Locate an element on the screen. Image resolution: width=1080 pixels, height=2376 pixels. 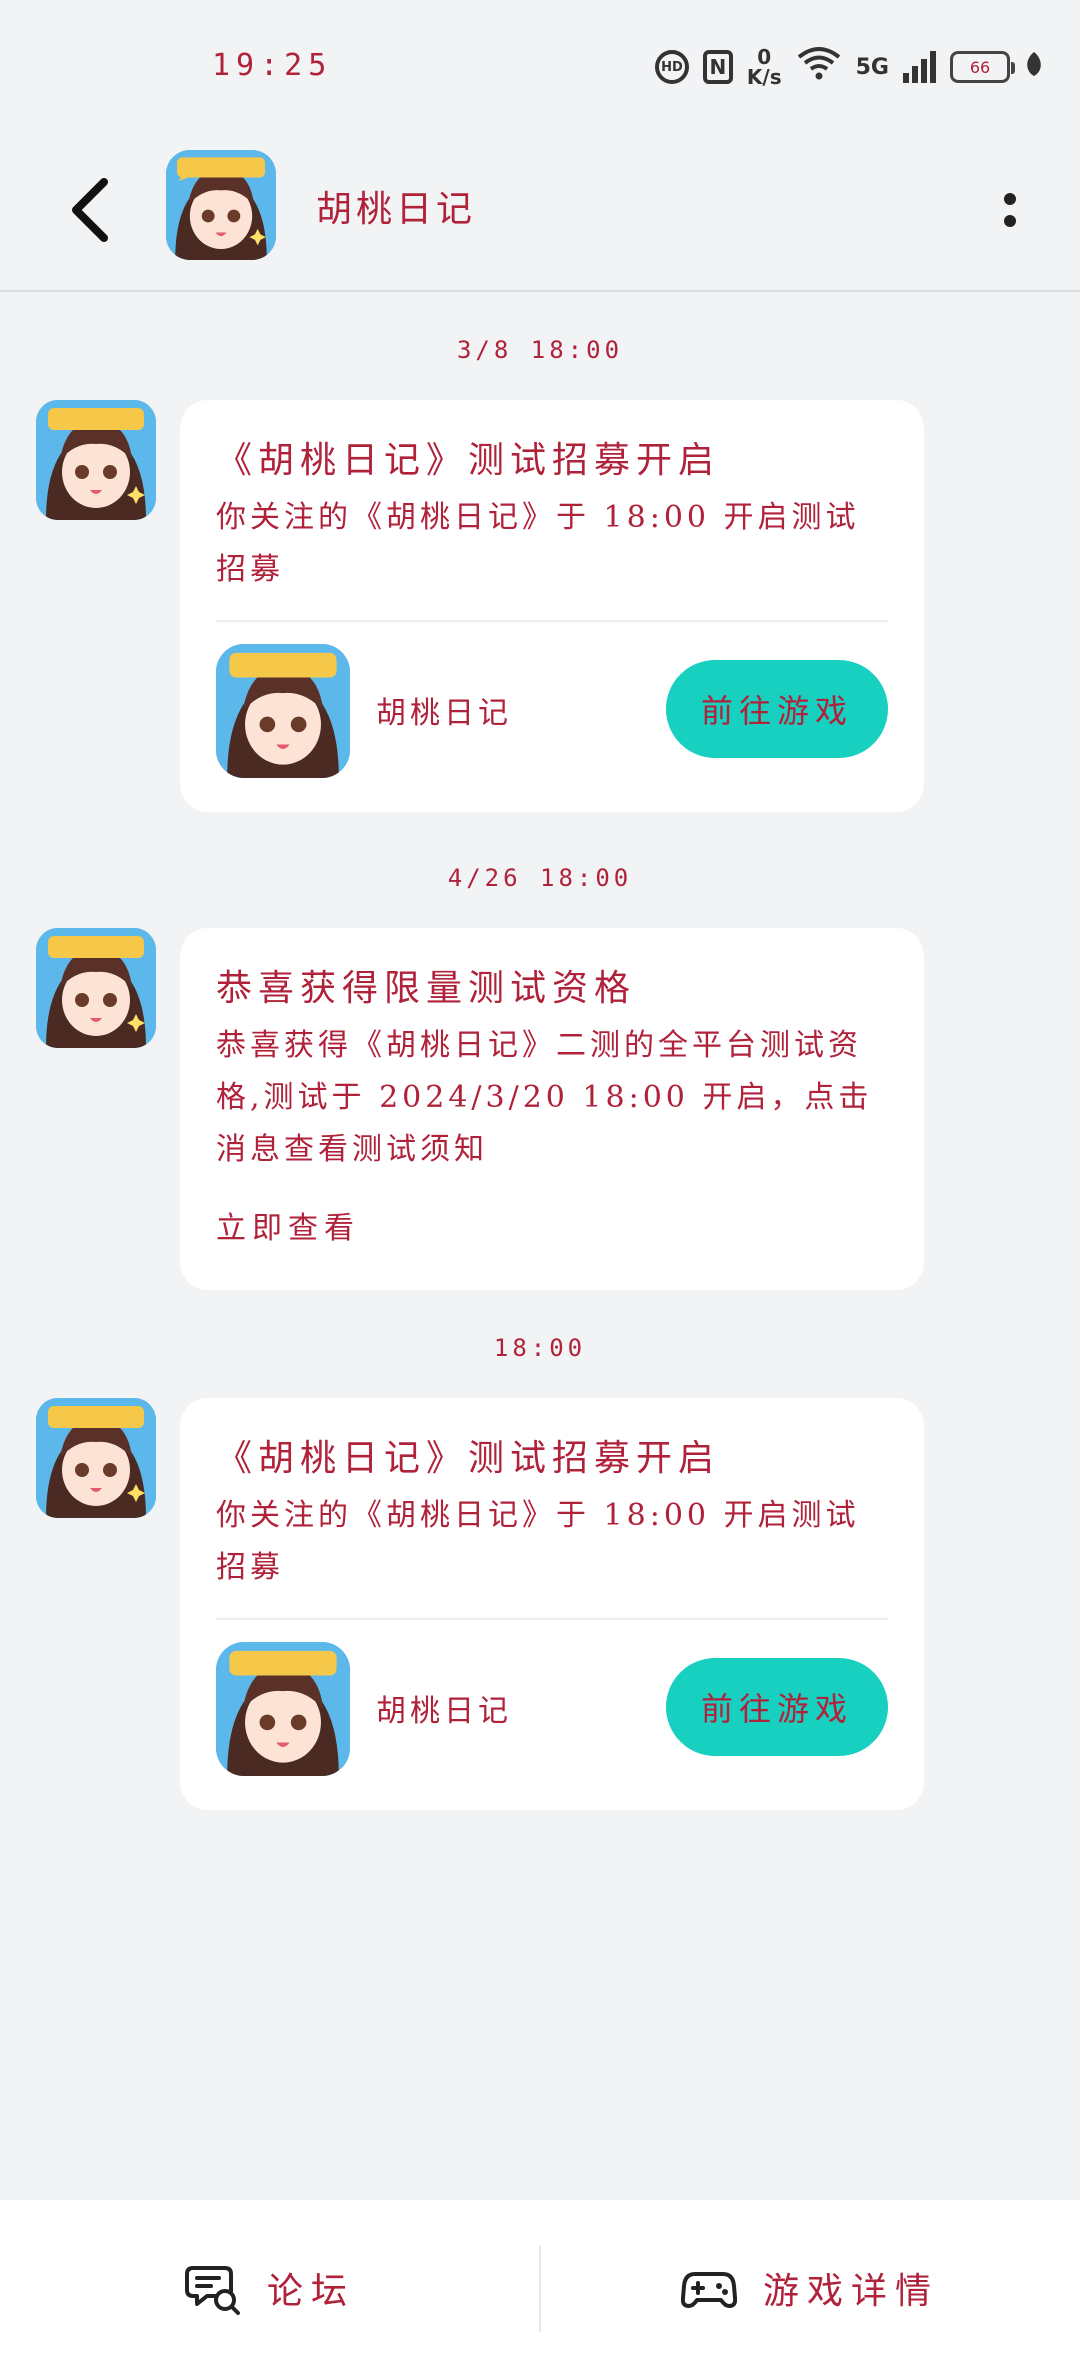
game-avatar is located at coordinates (221, 205).